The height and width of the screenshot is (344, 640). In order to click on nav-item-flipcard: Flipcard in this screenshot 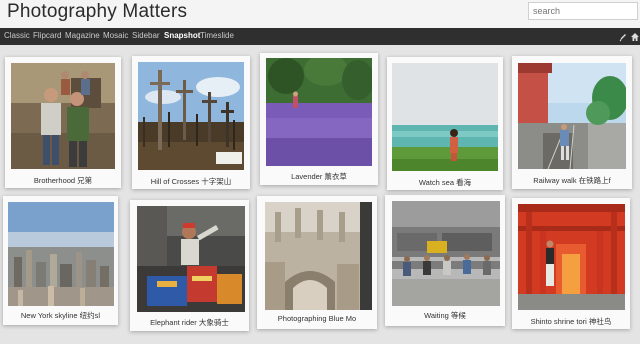, I will do `click(47, 35)`.